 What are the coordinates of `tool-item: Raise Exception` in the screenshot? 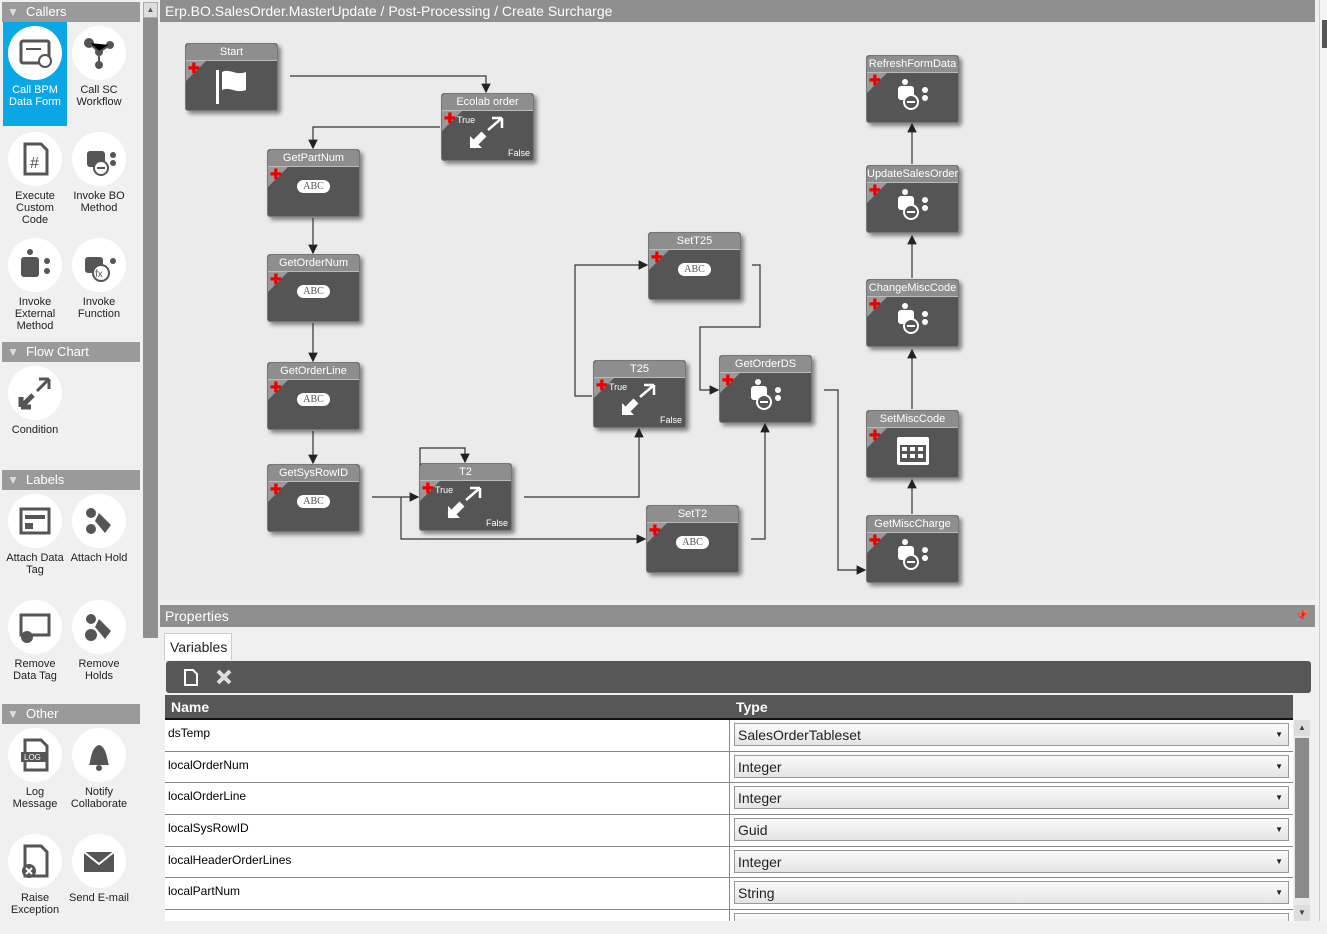 It's located at (35, 882).